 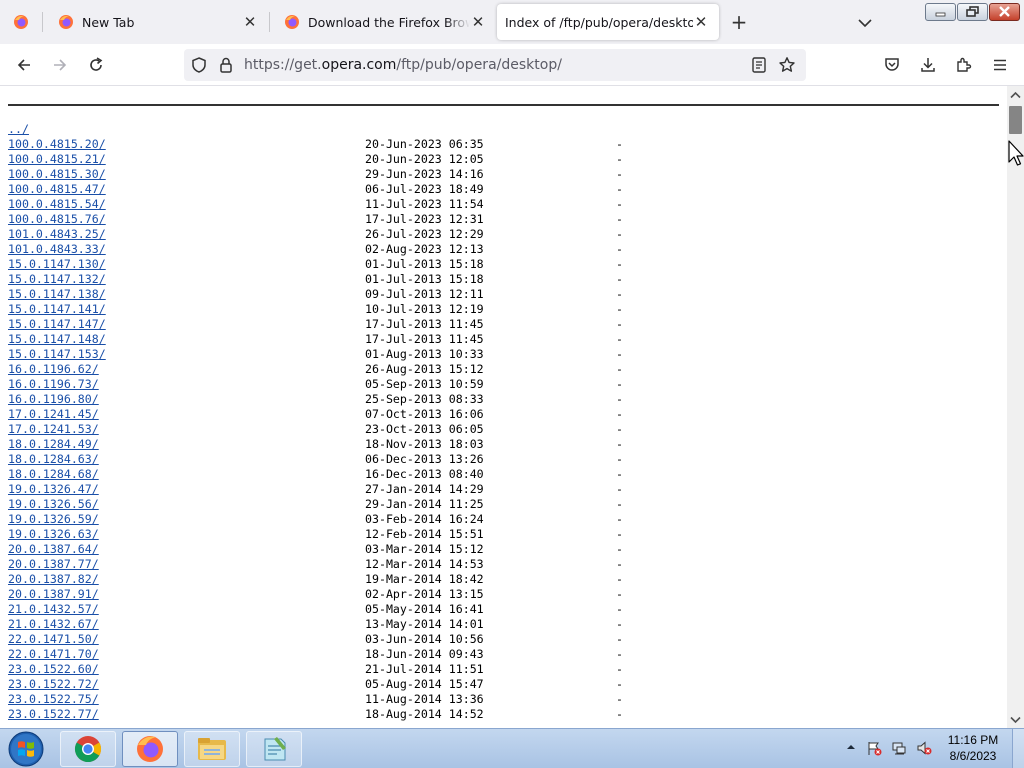 I want to click on downloads-button, so click(x=928, y=65).